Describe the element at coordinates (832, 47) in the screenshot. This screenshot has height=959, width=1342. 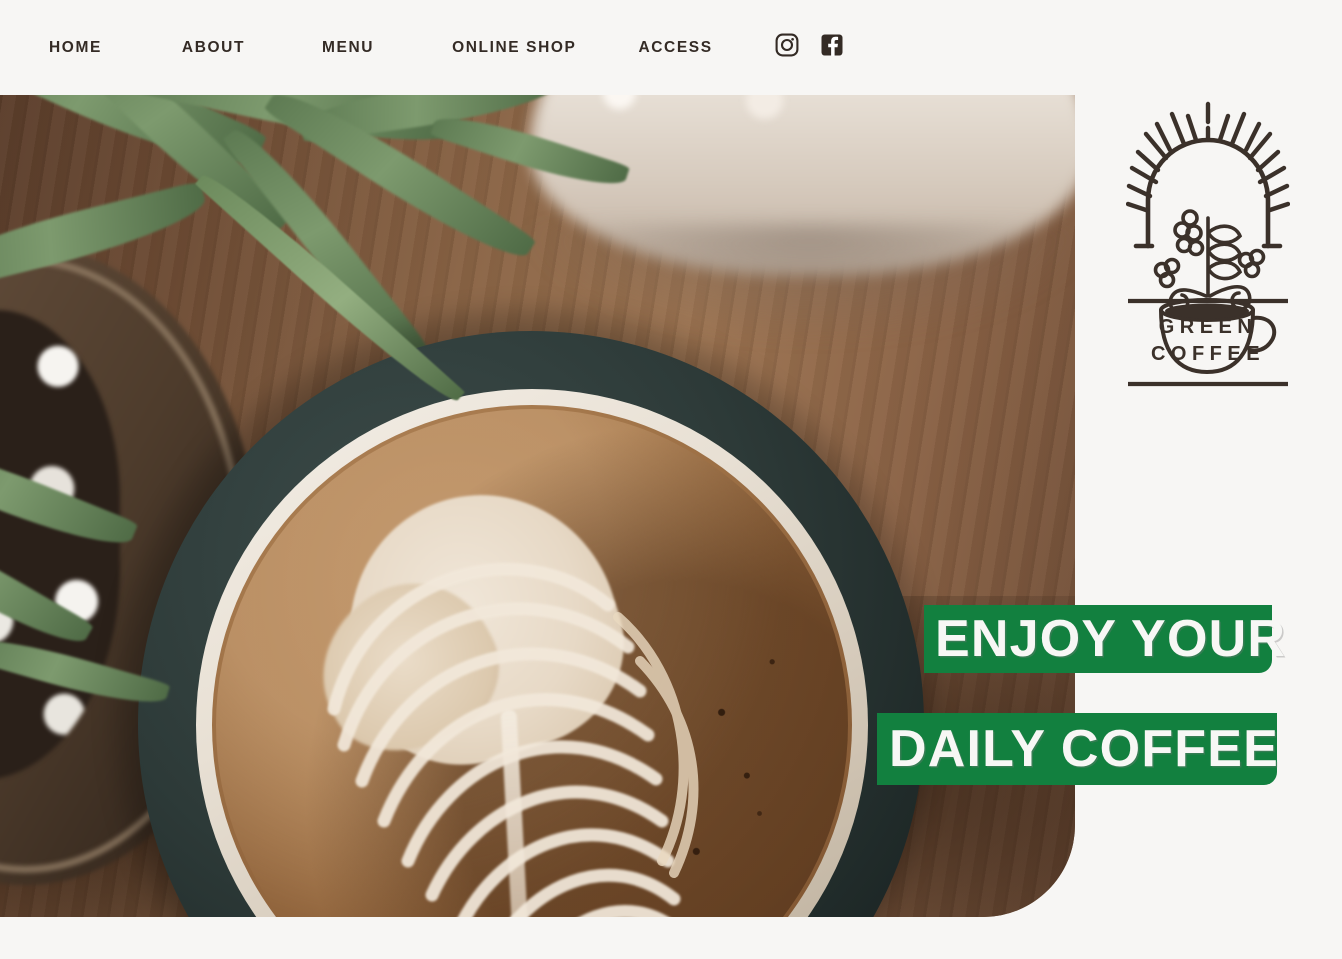
I see `facebook-icon` at that location.